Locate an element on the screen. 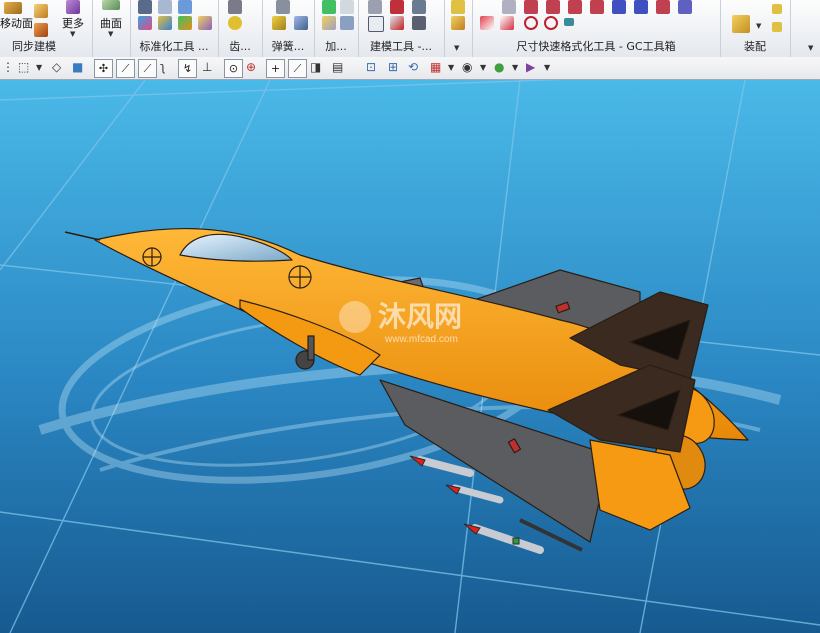 Image resolution: width=820 pixels, height=633 pixels. undo-arrow-icon is located at coordinates (569, 22).